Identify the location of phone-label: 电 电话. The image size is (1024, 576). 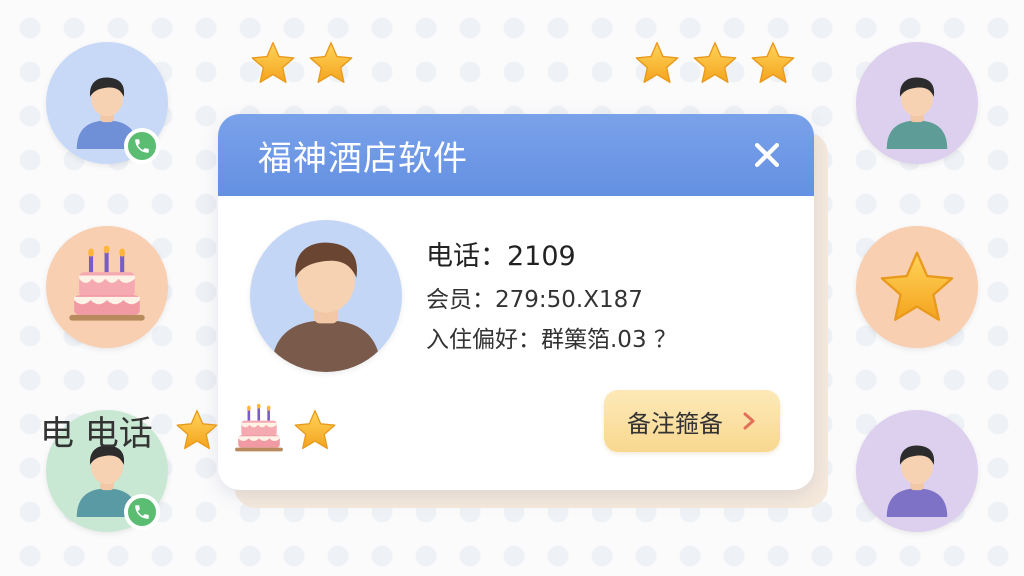
(96, 433).